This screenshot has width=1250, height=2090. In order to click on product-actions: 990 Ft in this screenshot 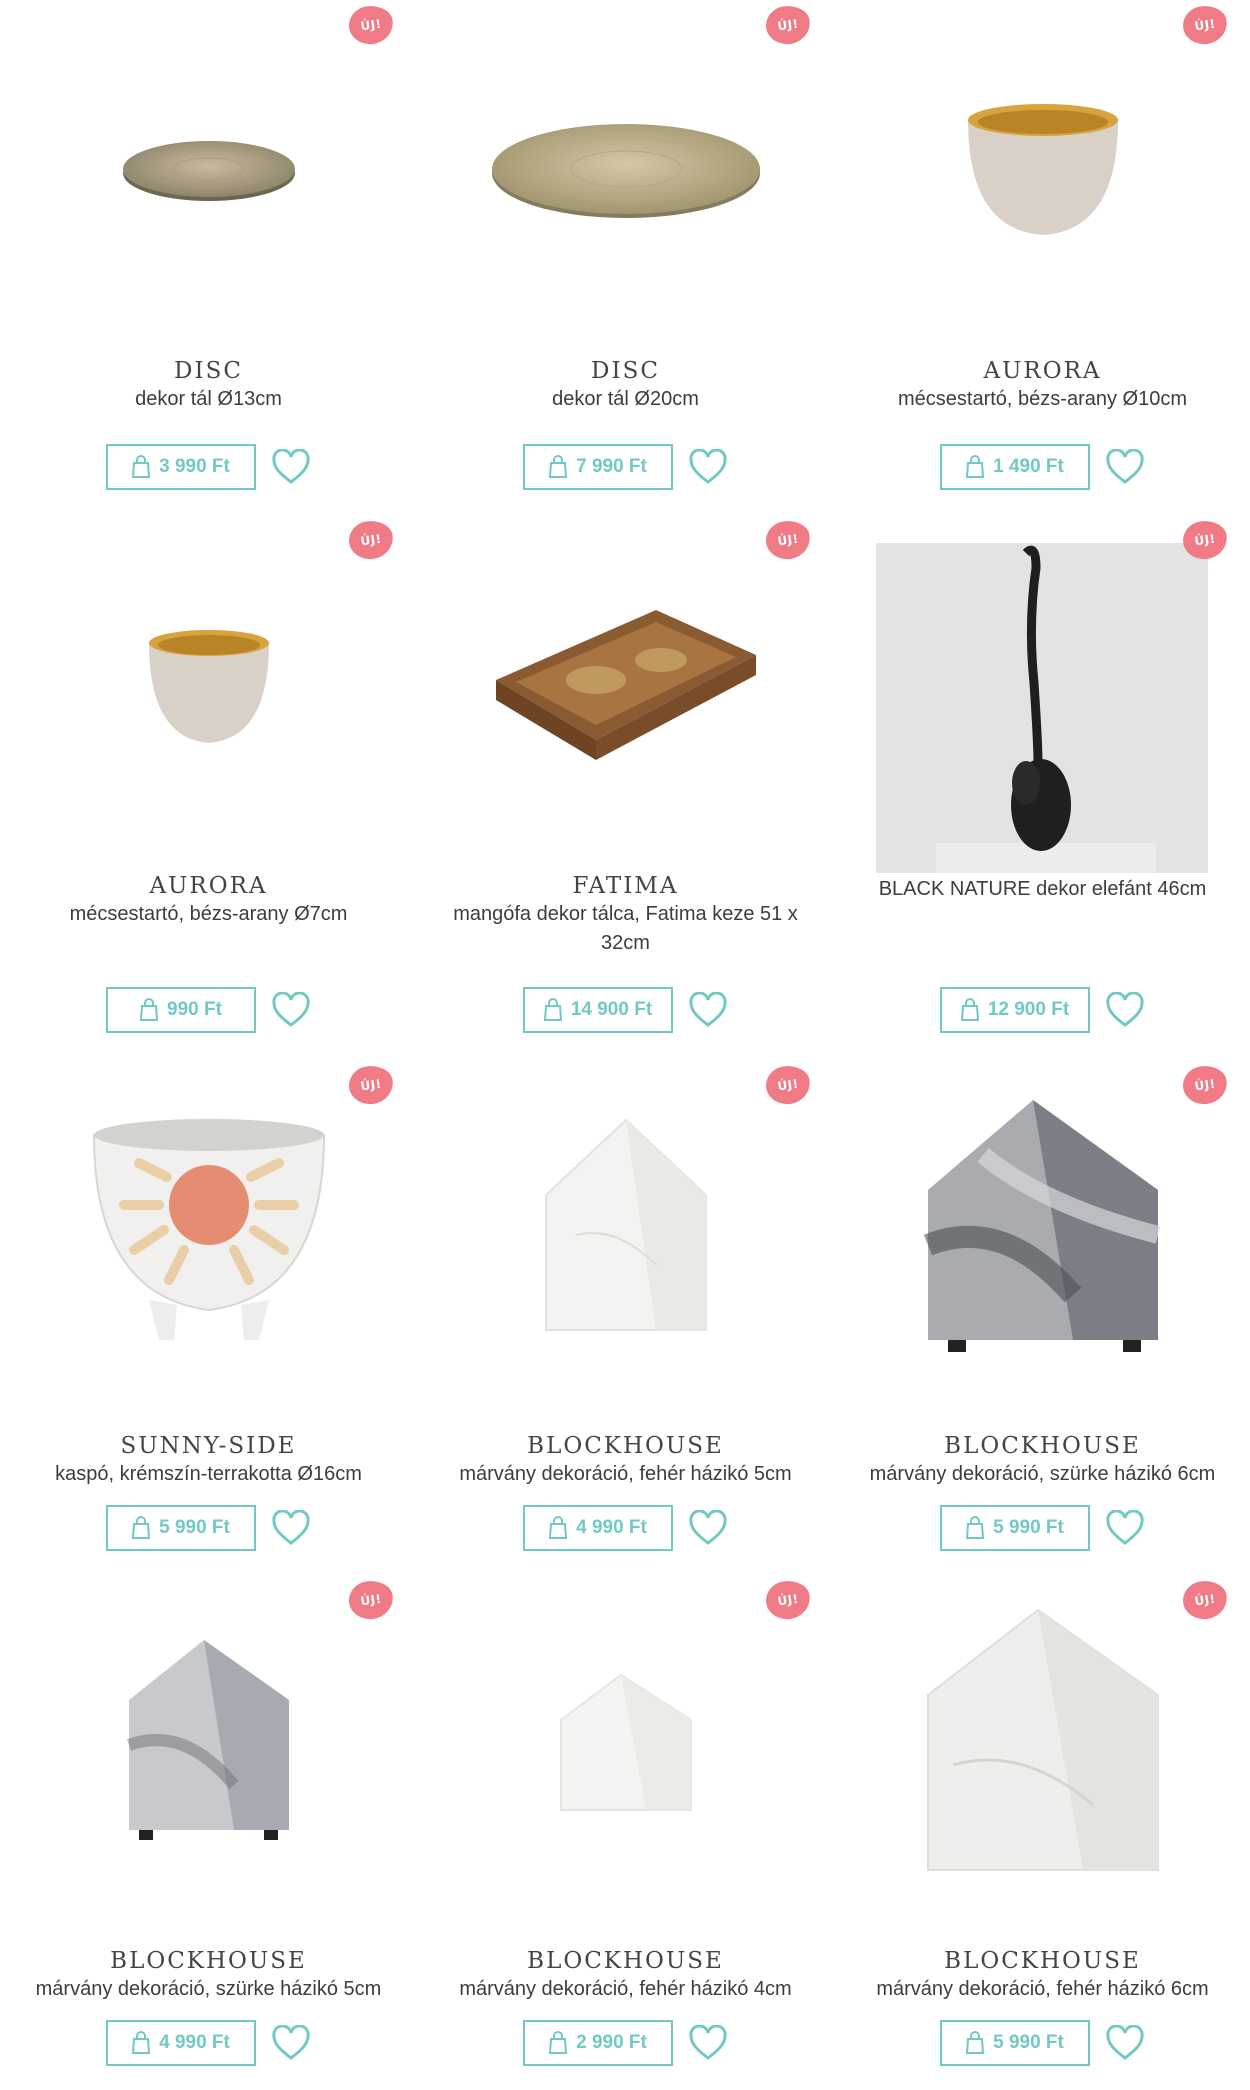, I will do `click(208, 1010)`.